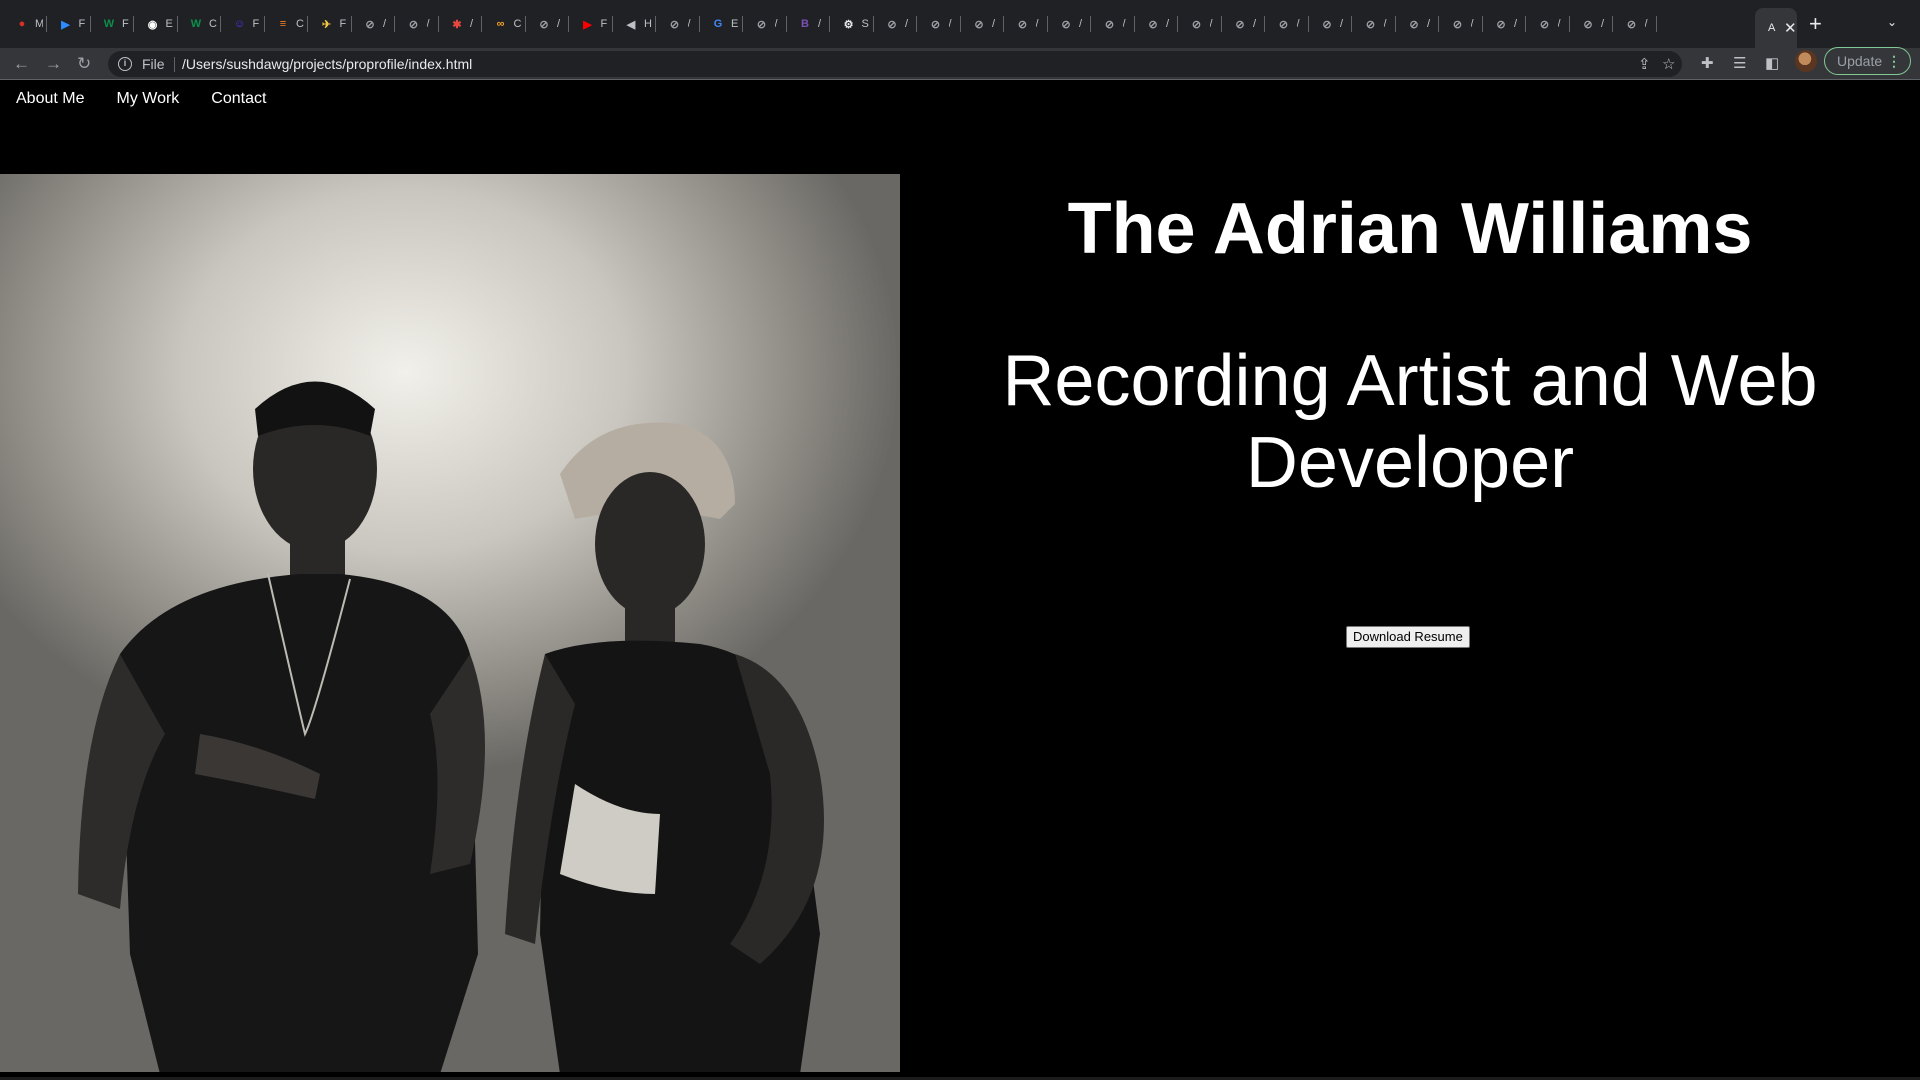 This screenshot has height=1080, width=1920. What do you see at coordinates (204, 24) in the screenshot?
I see `browser-tab: WC` at bounding box center [204, 24].